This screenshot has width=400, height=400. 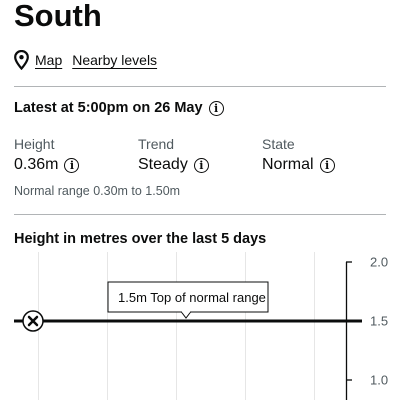 What do you see at coordinates (114, 60) in the screenshot?
I see `nearby-levels-link: Nearby levels` at bounding box center [114, 60].